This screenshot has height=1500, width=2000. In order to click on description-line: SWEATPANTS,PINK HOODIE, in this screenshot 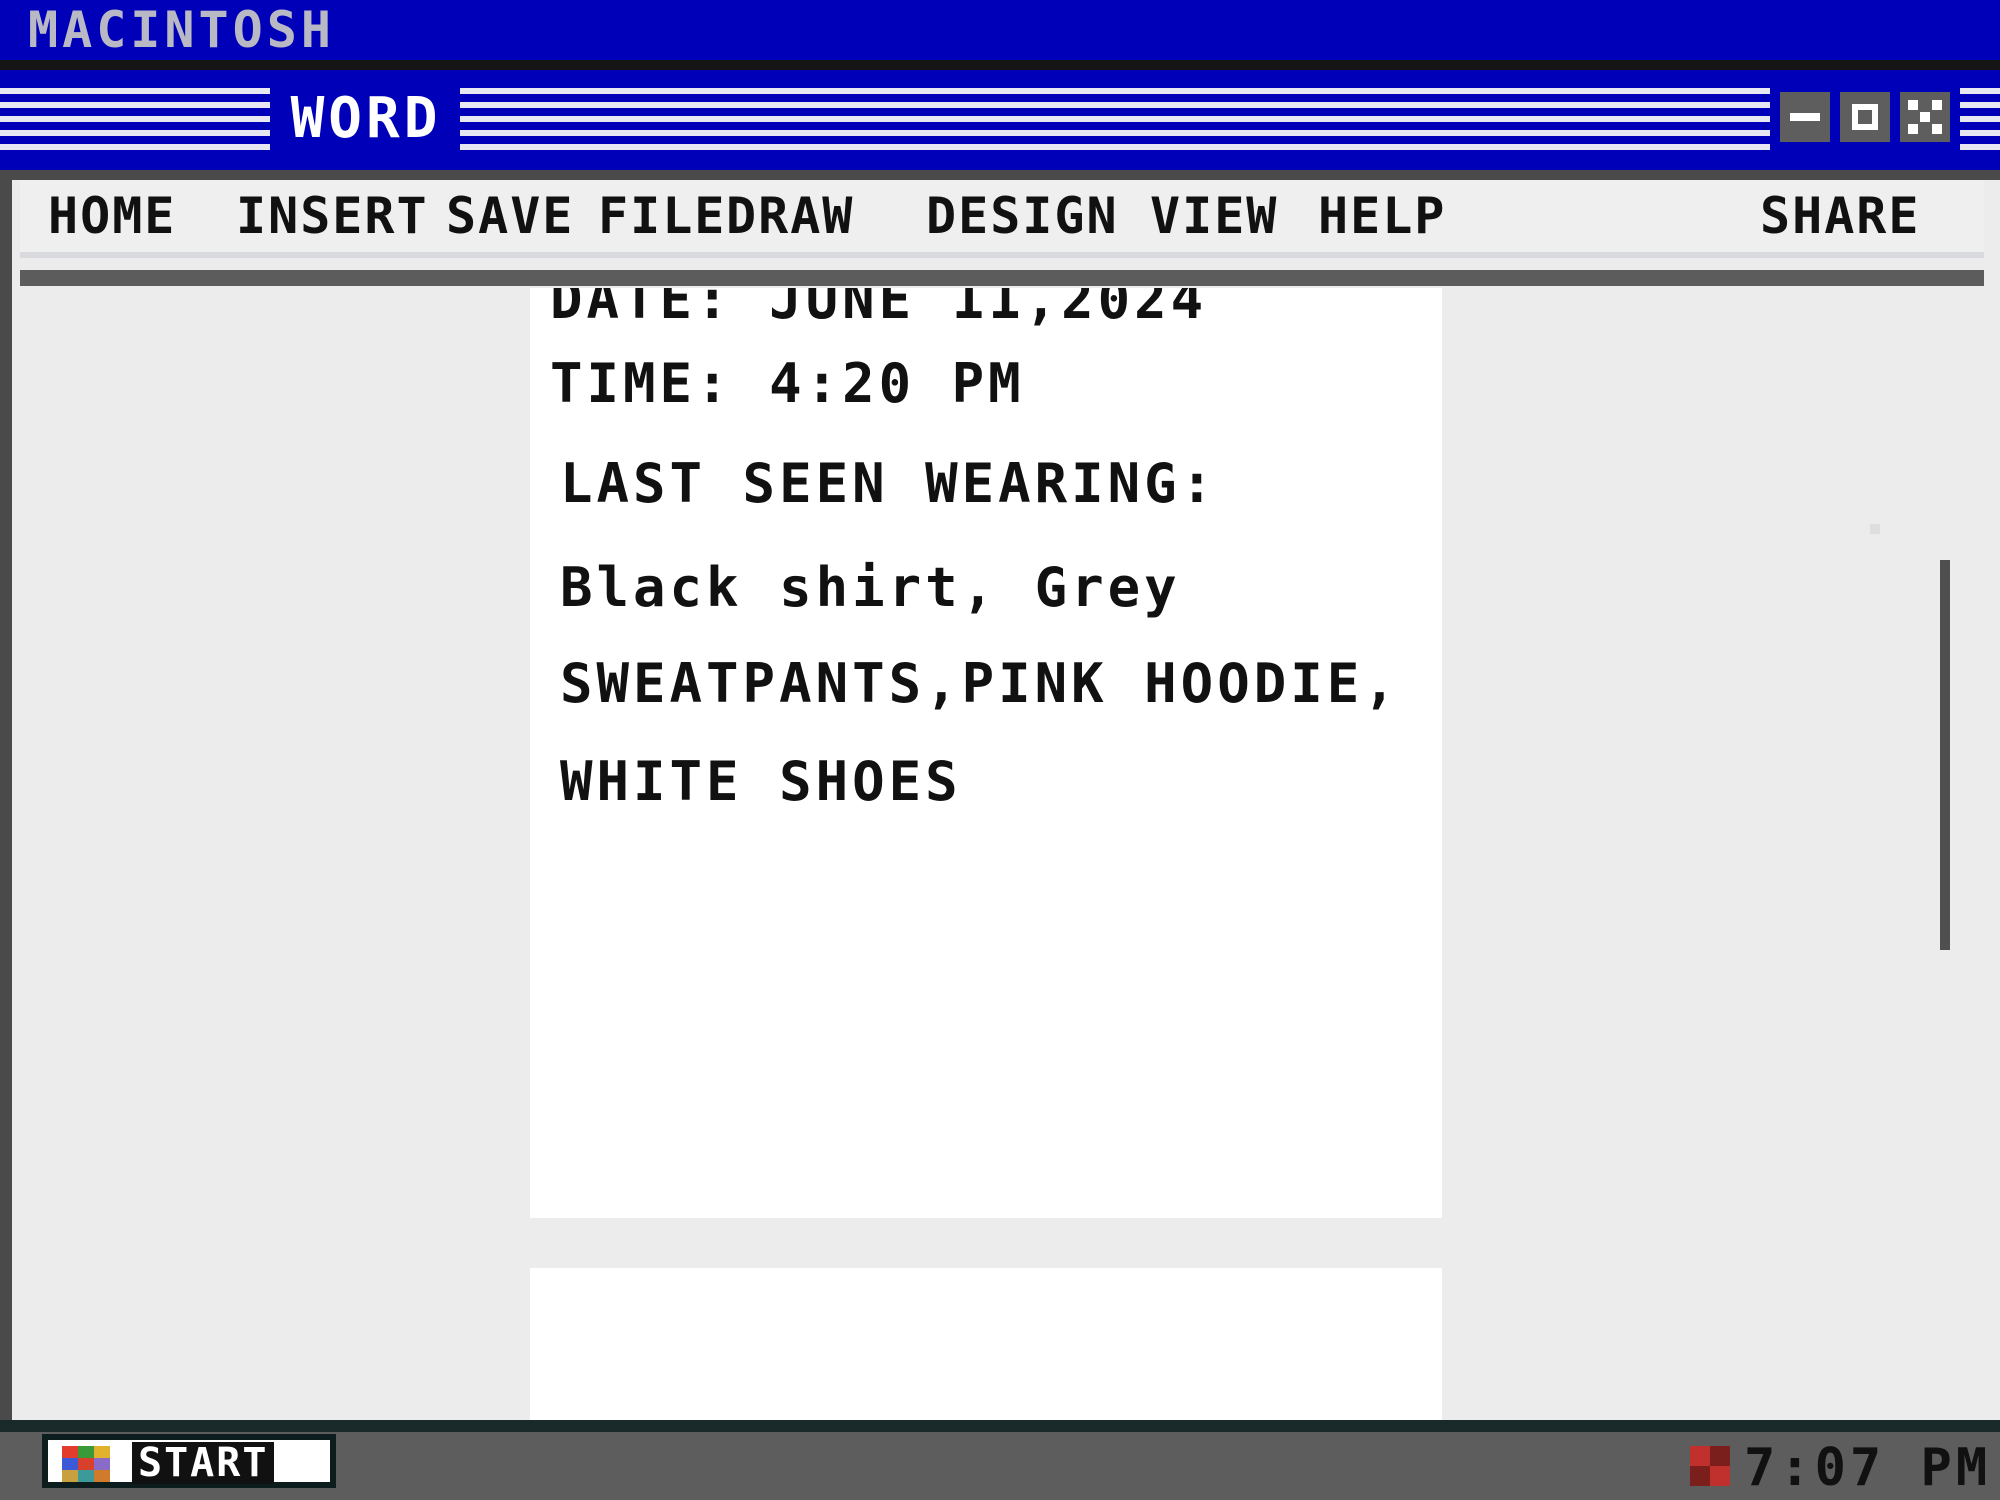, I will do `click(980, 684)`.